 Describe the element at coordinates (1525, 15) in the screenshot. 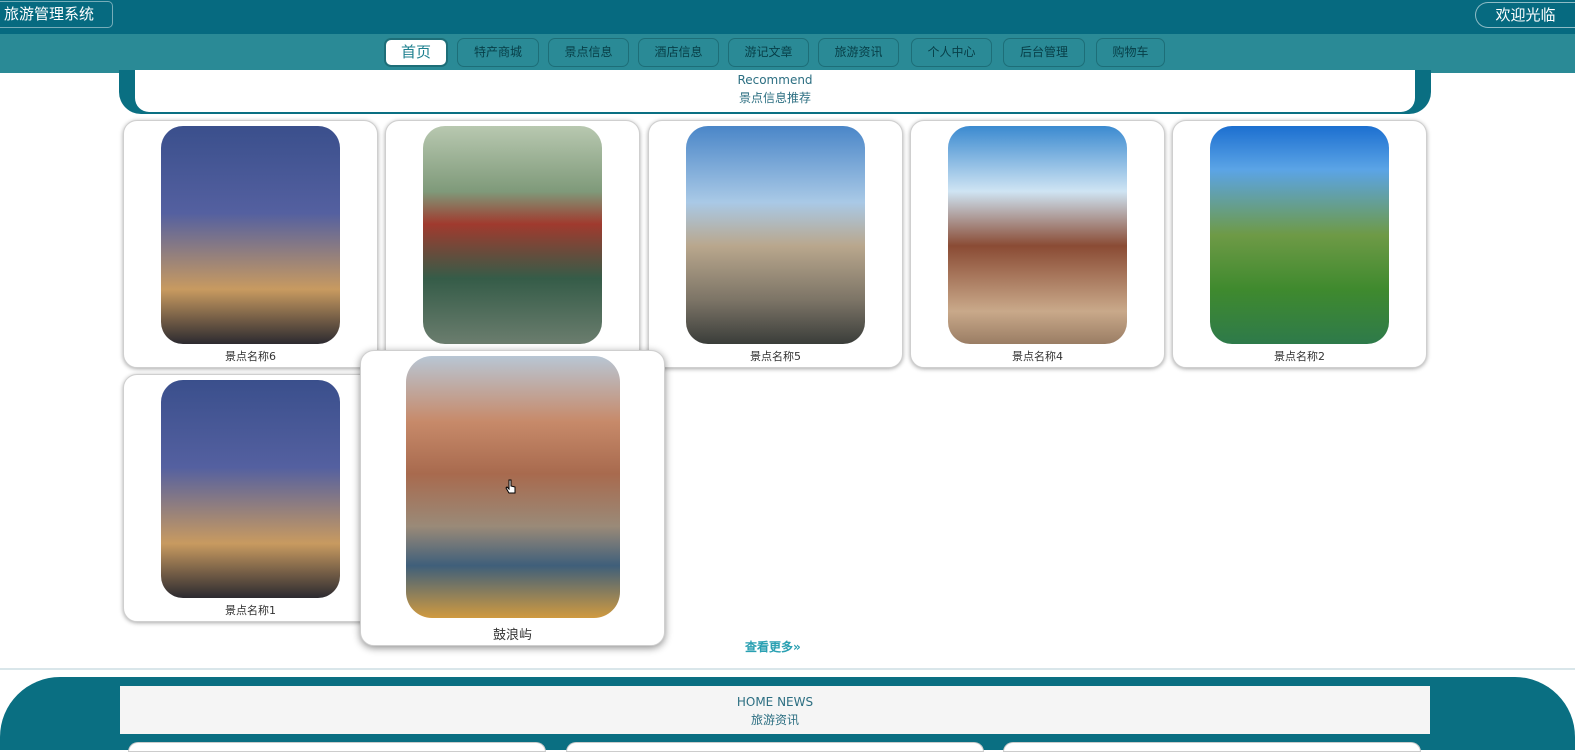

I see `welcome-button: 欢迎光临` at that location.